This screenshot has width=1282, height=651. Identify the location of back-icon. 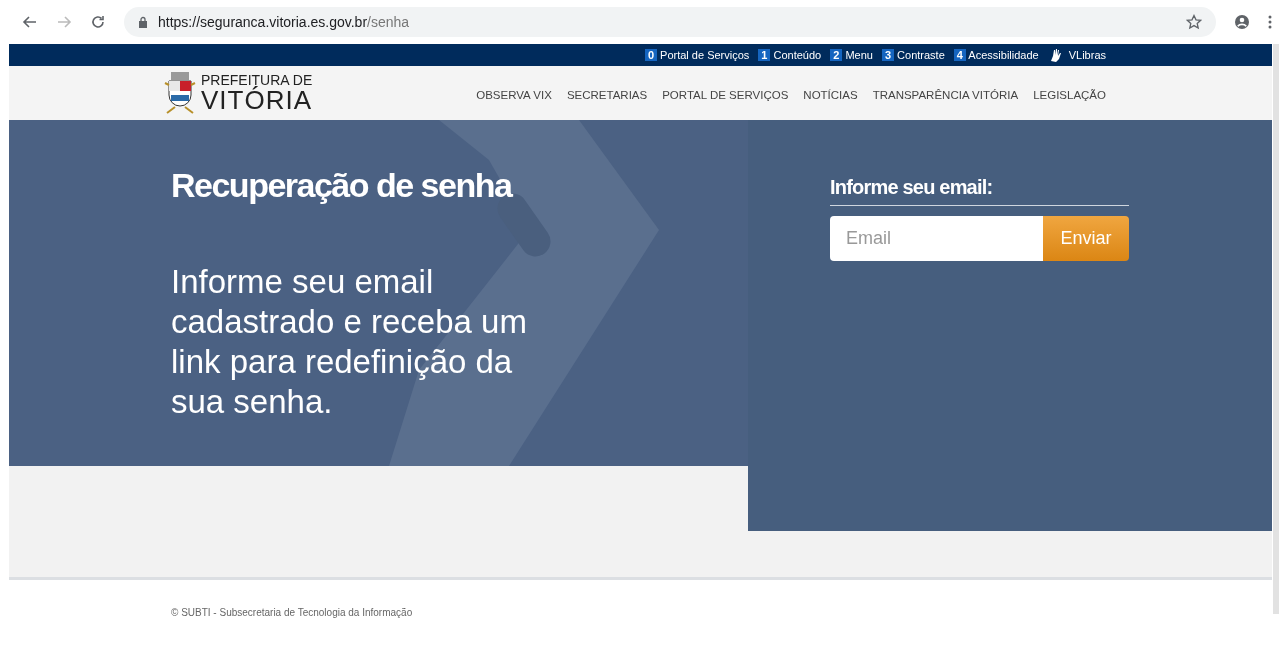
(30, 22).